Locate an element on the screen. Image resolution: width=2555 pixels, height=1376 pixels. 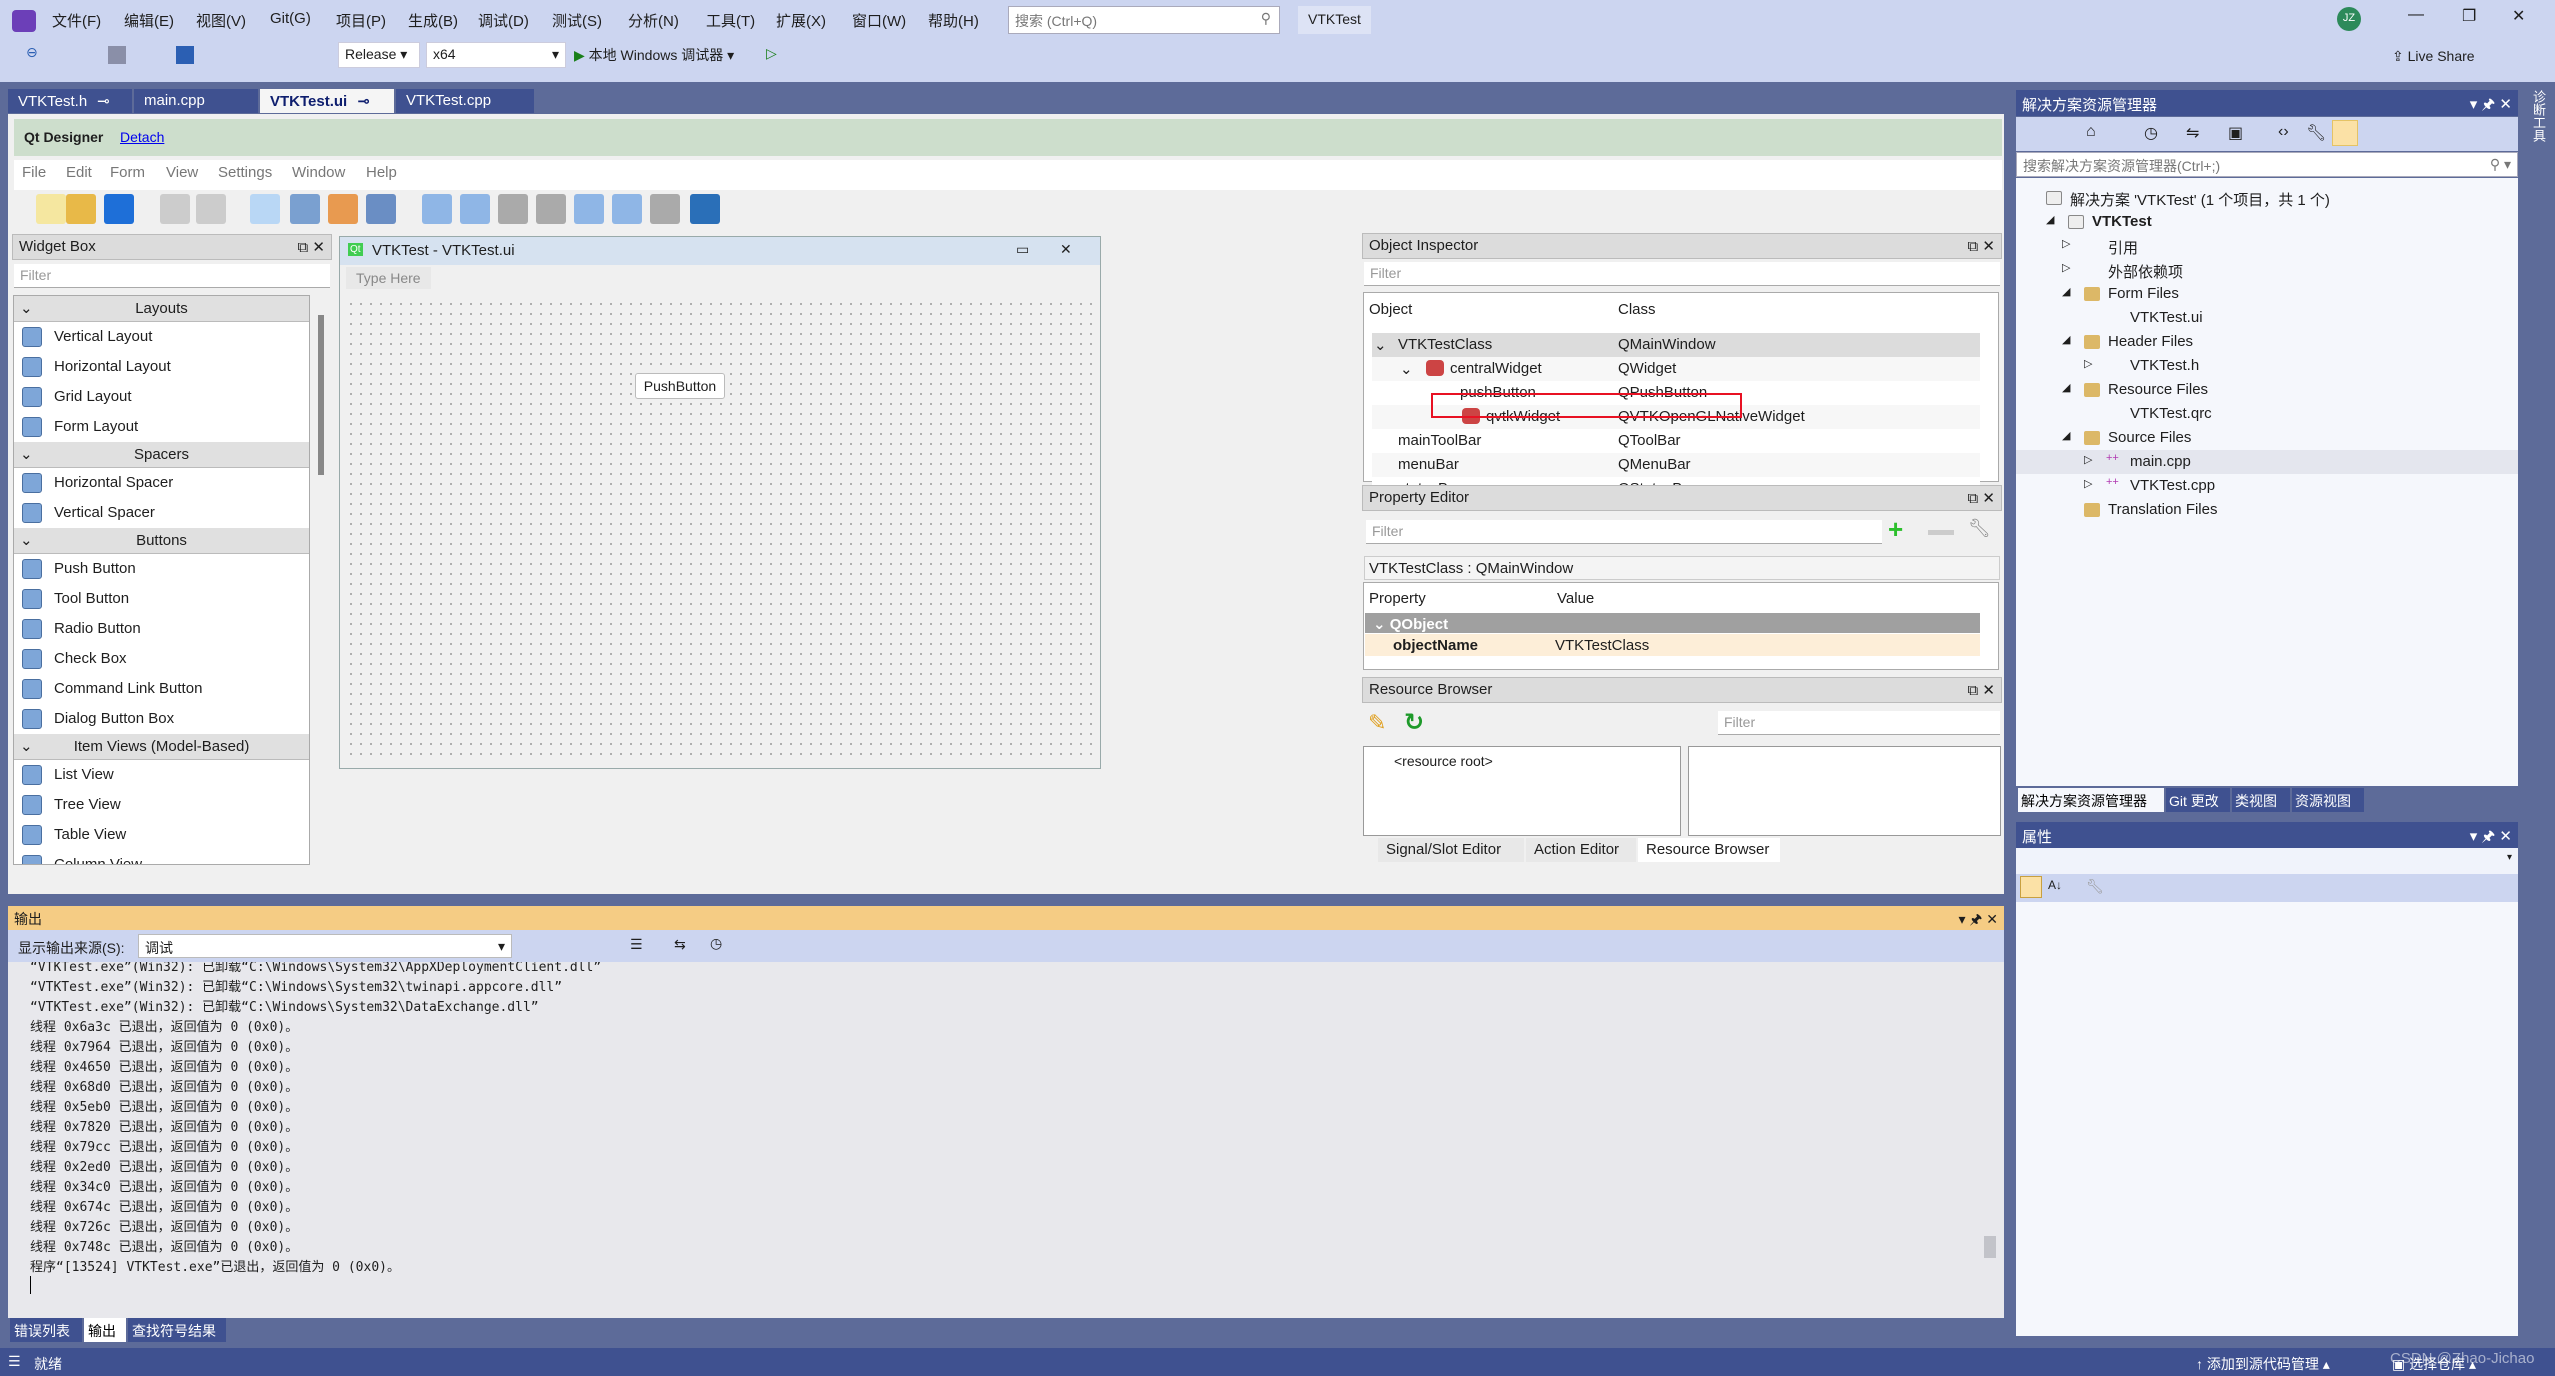
solution-tree-item: ▷ ++ main.cpp is located at coordinates (2267, 462).